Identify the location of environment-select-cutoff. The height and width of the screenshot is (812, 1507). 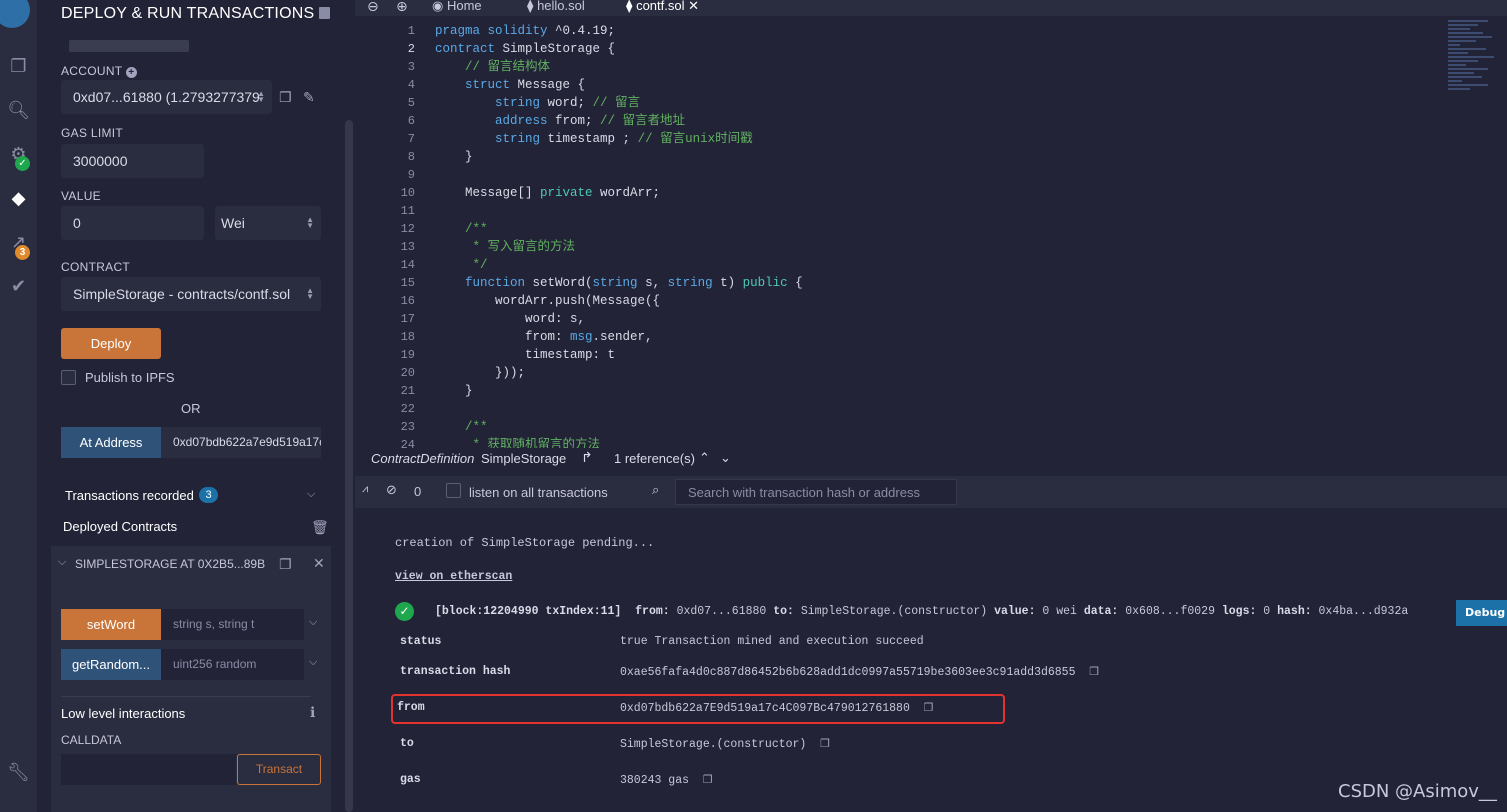
(129, 46).